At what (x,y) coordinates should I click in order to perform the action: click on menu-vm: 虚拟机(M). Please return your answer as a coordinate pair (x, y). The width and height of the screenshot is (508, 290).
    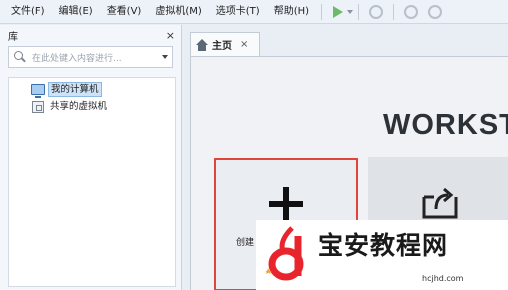
    Looking at the image, I should click on (178, 12).